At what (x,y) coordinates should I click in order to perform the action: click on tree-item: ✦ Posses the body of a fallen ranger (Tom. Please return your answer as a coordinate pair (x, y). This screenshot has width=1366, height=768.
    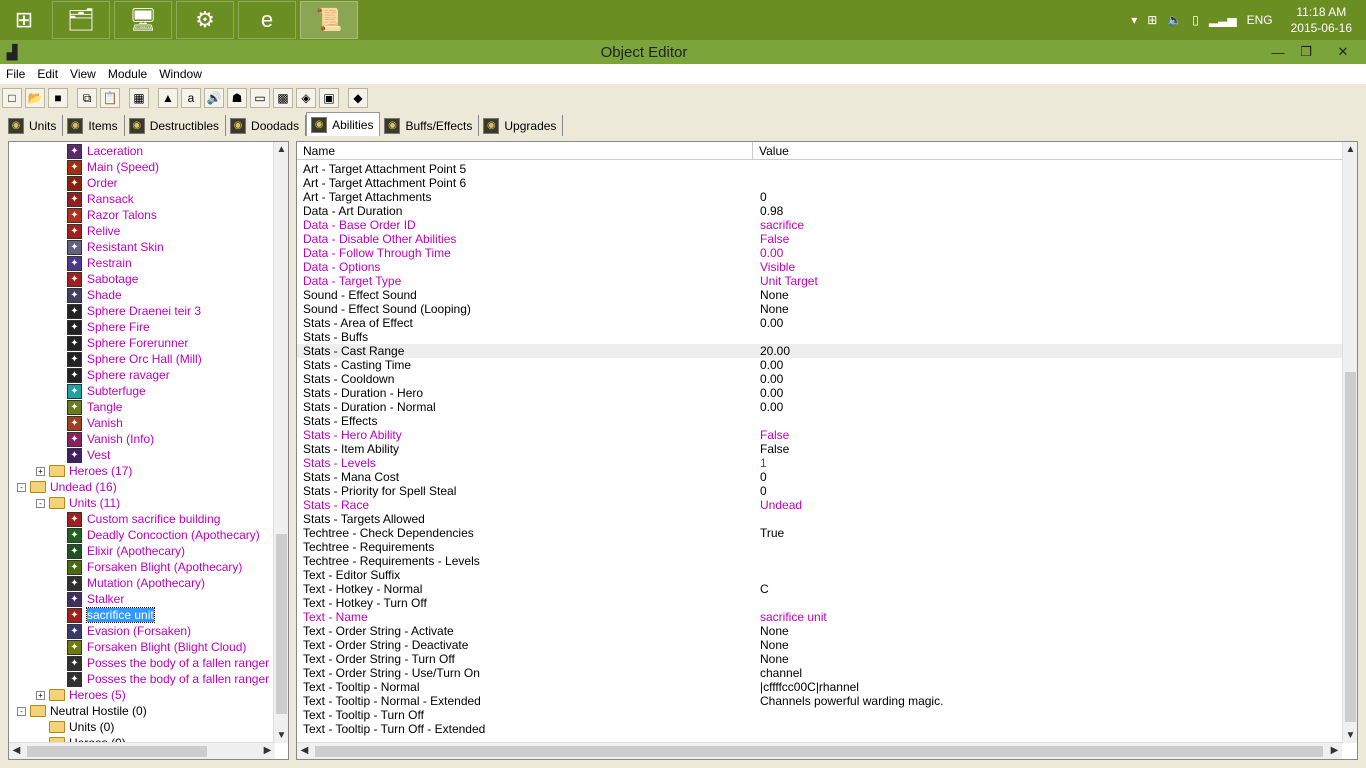
    Looking at the image, I should click on (171, 679).